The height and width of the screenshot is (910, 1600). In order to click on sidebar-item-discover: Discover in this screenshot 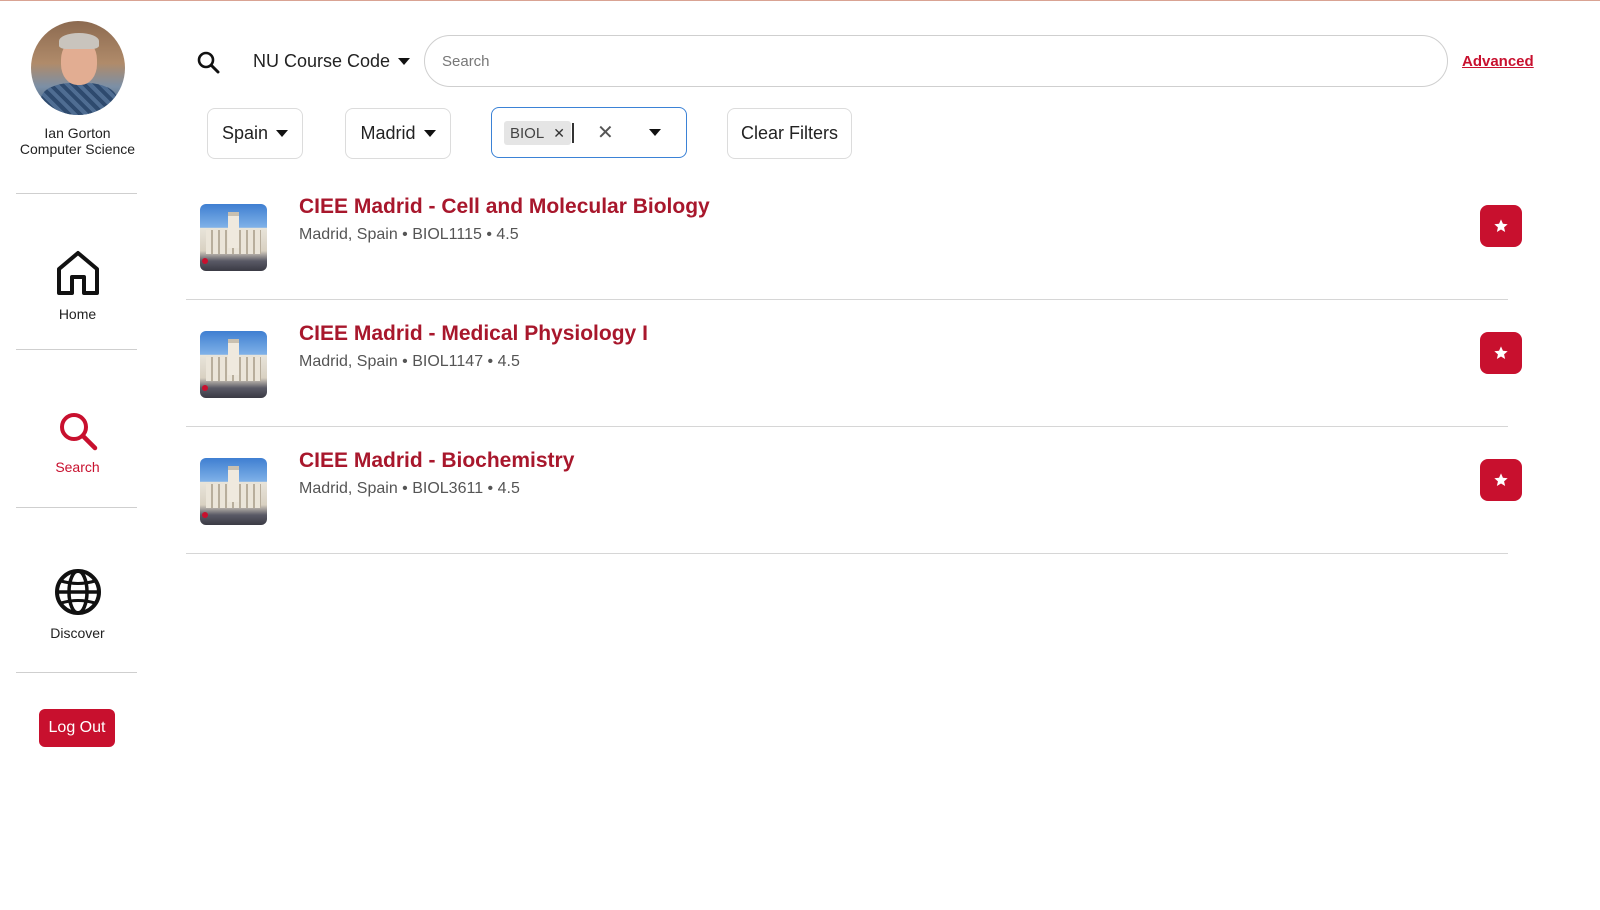, I will do `click(77, 604)`.